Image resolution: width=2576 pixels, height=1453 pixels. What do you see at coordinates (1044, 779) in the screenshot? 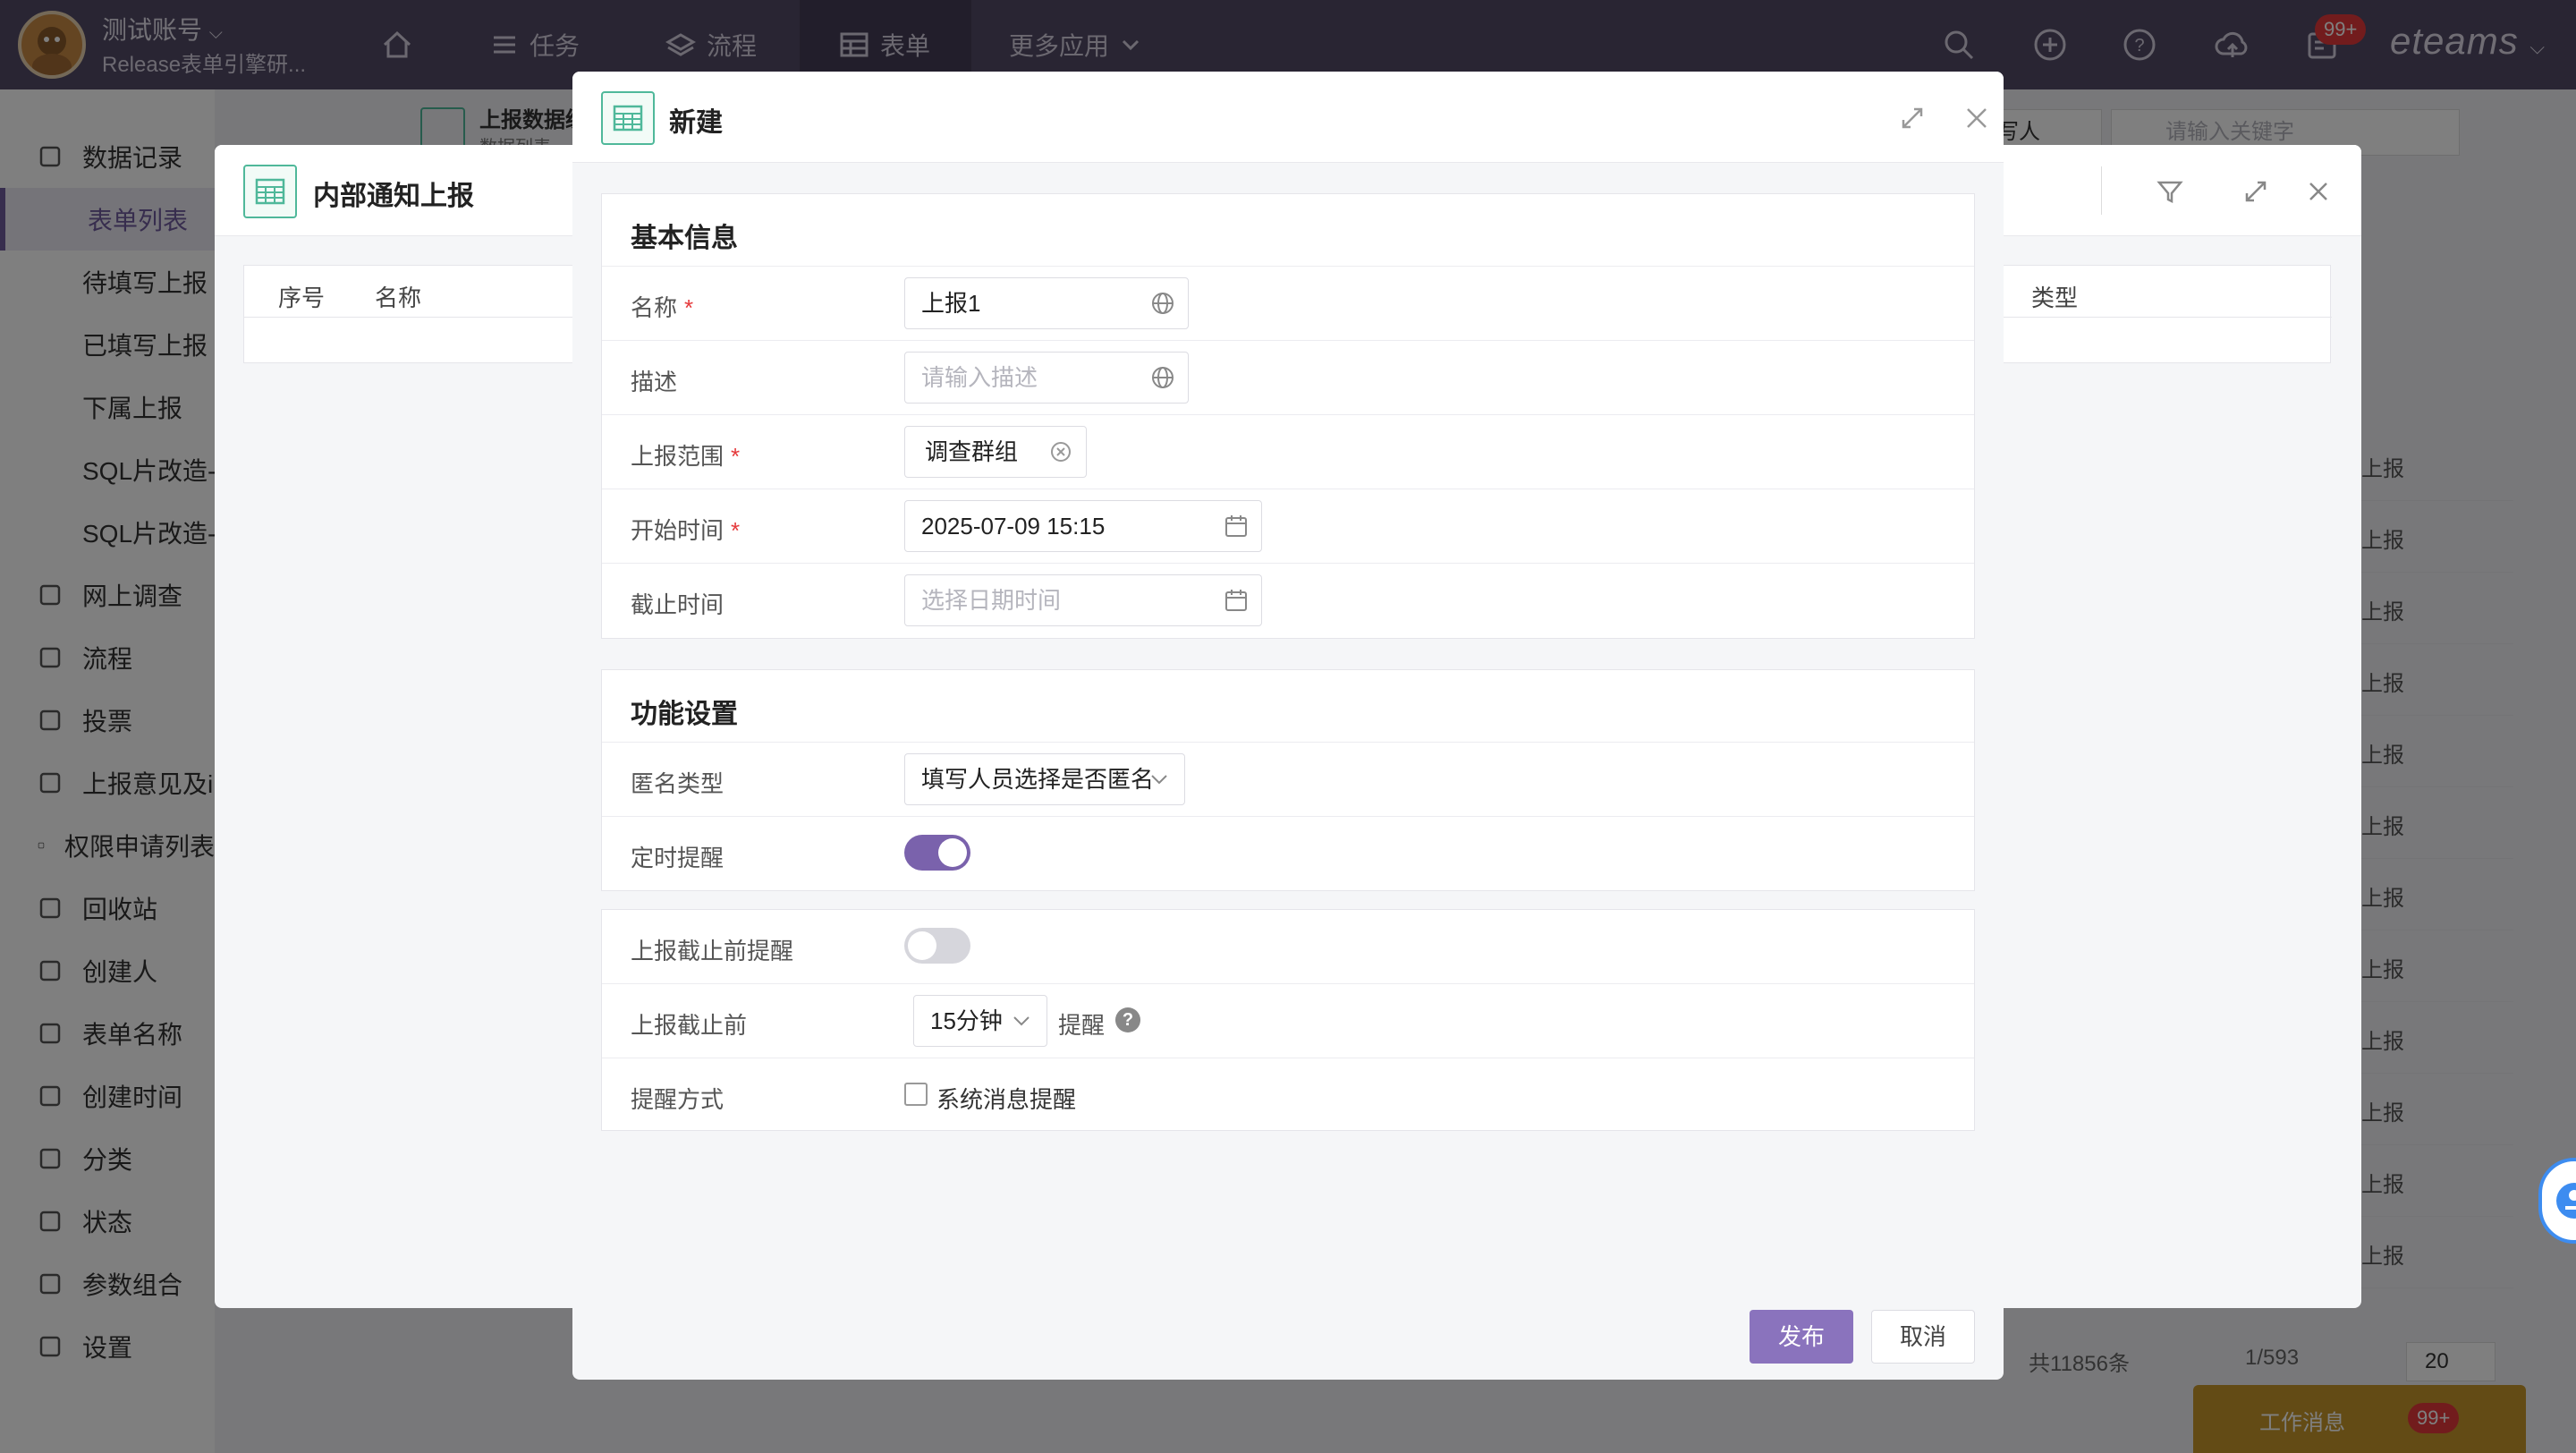
I see `anon-type-select: 填写人员选择是否匿名` at bounding box center [1044, 779].